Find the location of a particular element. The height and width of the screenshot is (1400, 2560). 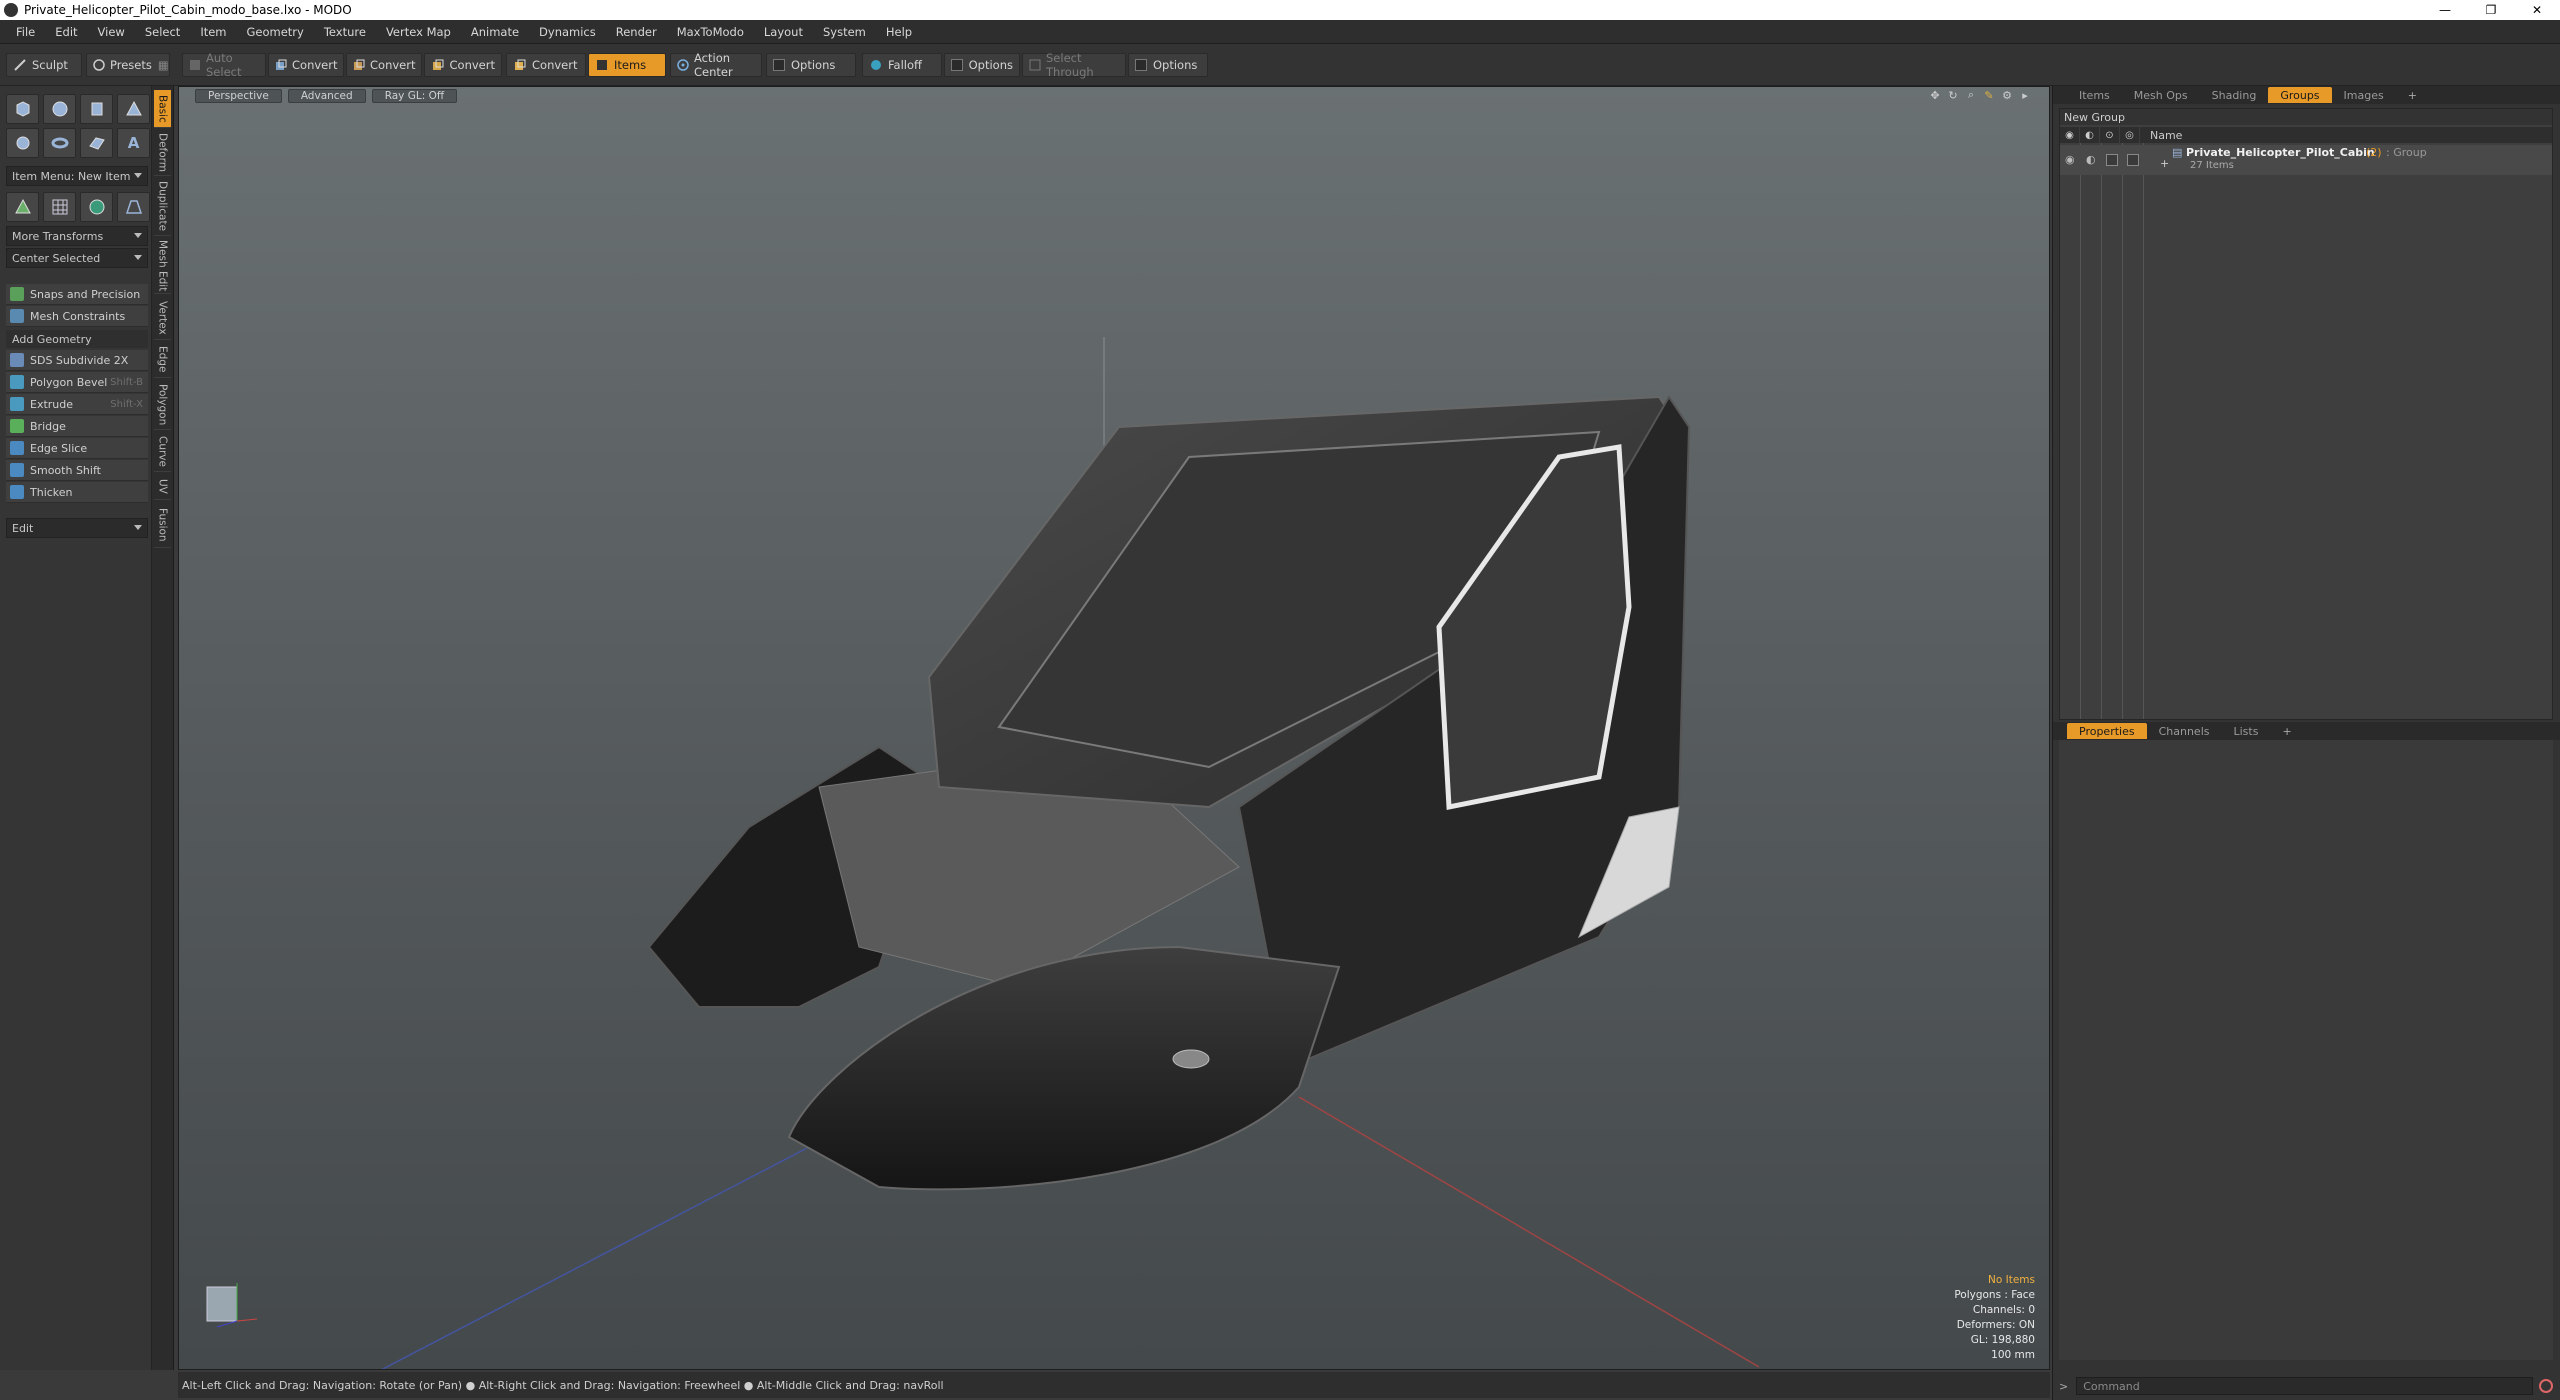

vtab-mesh-edit: Mesh Edit is located at coordinates (162, 266).